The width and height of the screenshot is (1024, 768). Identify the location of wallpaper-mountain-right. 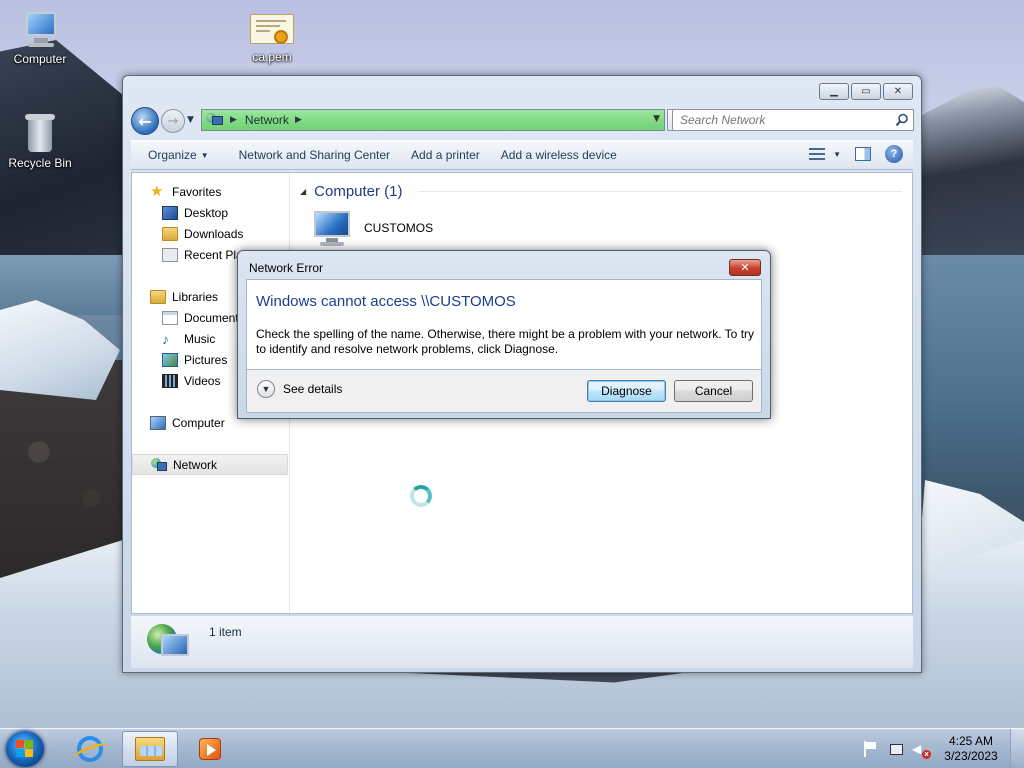
(969, 170).